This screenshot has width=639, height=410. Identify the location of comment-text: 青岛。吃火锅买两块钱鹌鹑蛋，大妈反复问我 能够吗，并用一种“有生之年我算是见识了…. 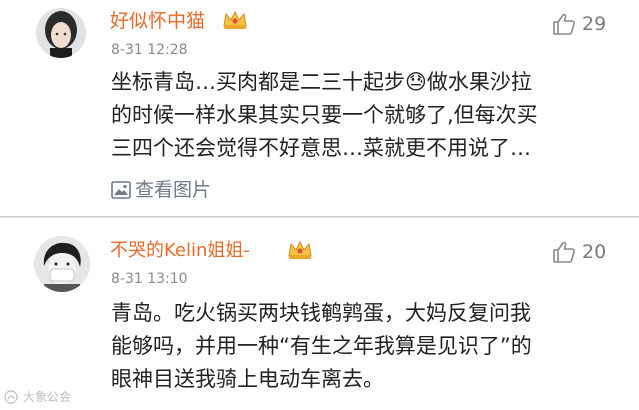
(321, 346).